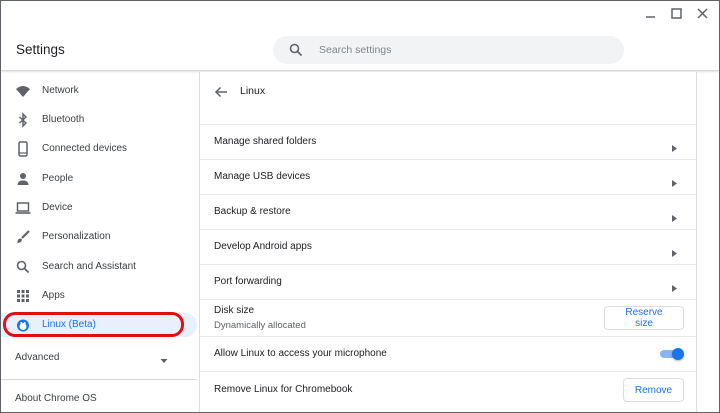  Describe the element at coordinates (449, 98) in the screenshot. I see `page-header: Linux` at that location.